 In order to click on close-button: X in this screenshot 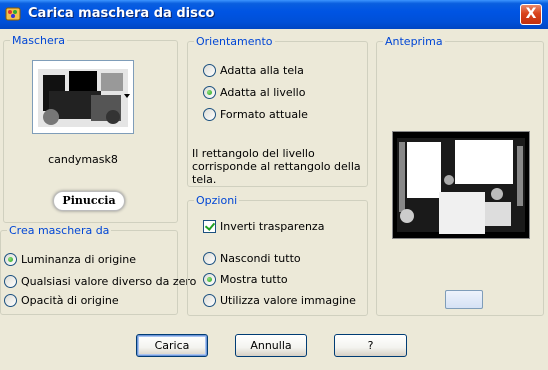, I will do `click(531, 14)`.